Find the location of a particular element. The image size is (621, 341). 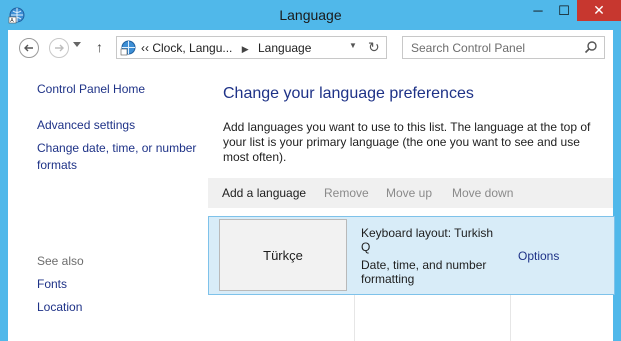

control-panel-home-link: Control Panel Home is located at coordinates (91, 89).